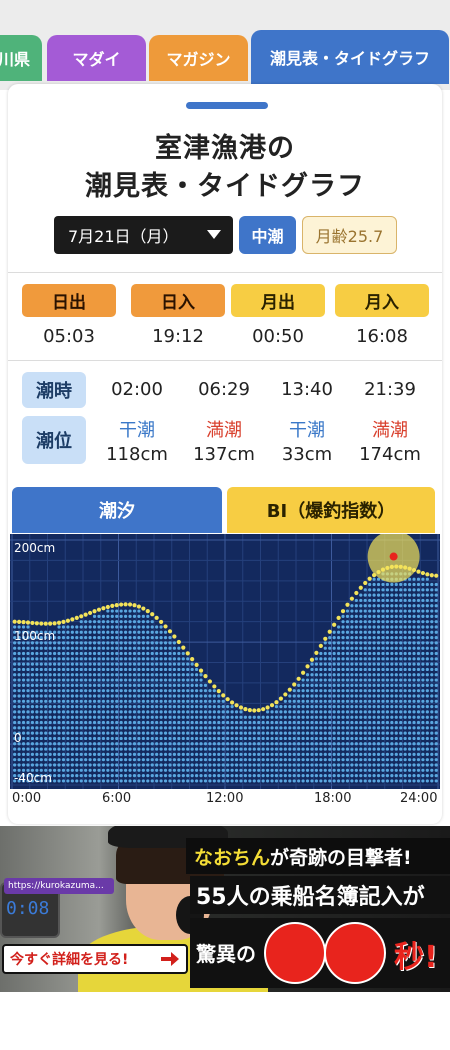 Image resolution: width=450 pixels, height=1050 pixels. What do you see at coordinates (350, 57) in the screenshot?
I see `tab-tide-table: 潮見表・タイドグラフ` at bounding box center [350, 57].